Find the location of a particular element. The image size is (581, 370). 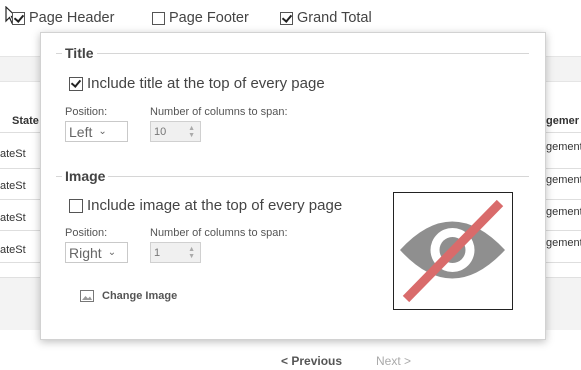

title-section-legend: Title is located at coordinates (79, 53).